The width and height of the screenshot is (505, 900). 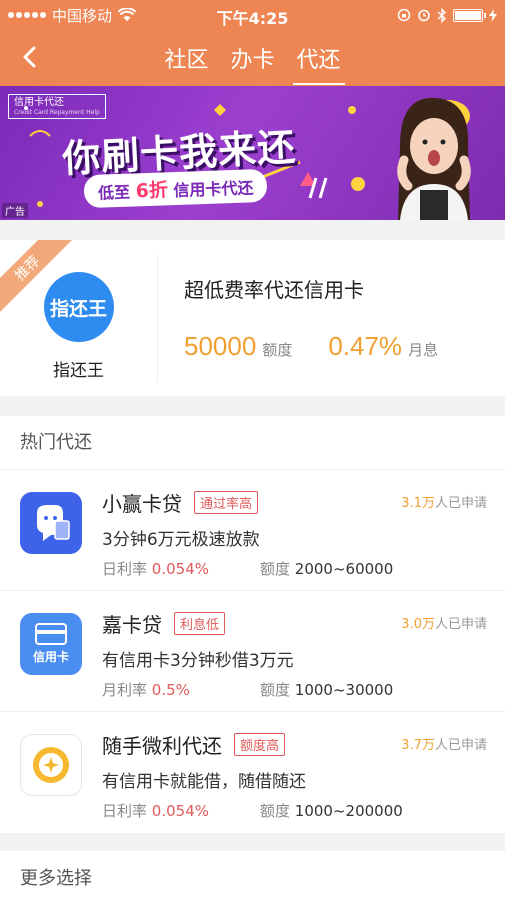 I want to click on item-tag: 利息低, so click(x=200, y=623).